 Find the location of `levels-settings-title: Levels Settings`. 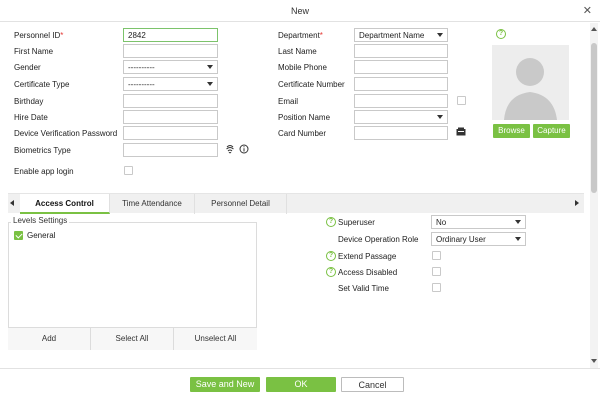

levels-settings-title: Levels Settings is located at coordinates (40, 220).